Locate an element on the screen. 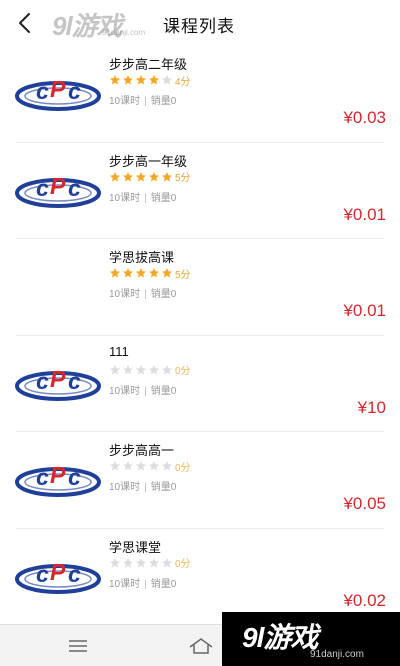 The width and height of the screenshot is (400, 666). course-title: 学思拔高课 is located at coordinates (142, 257).